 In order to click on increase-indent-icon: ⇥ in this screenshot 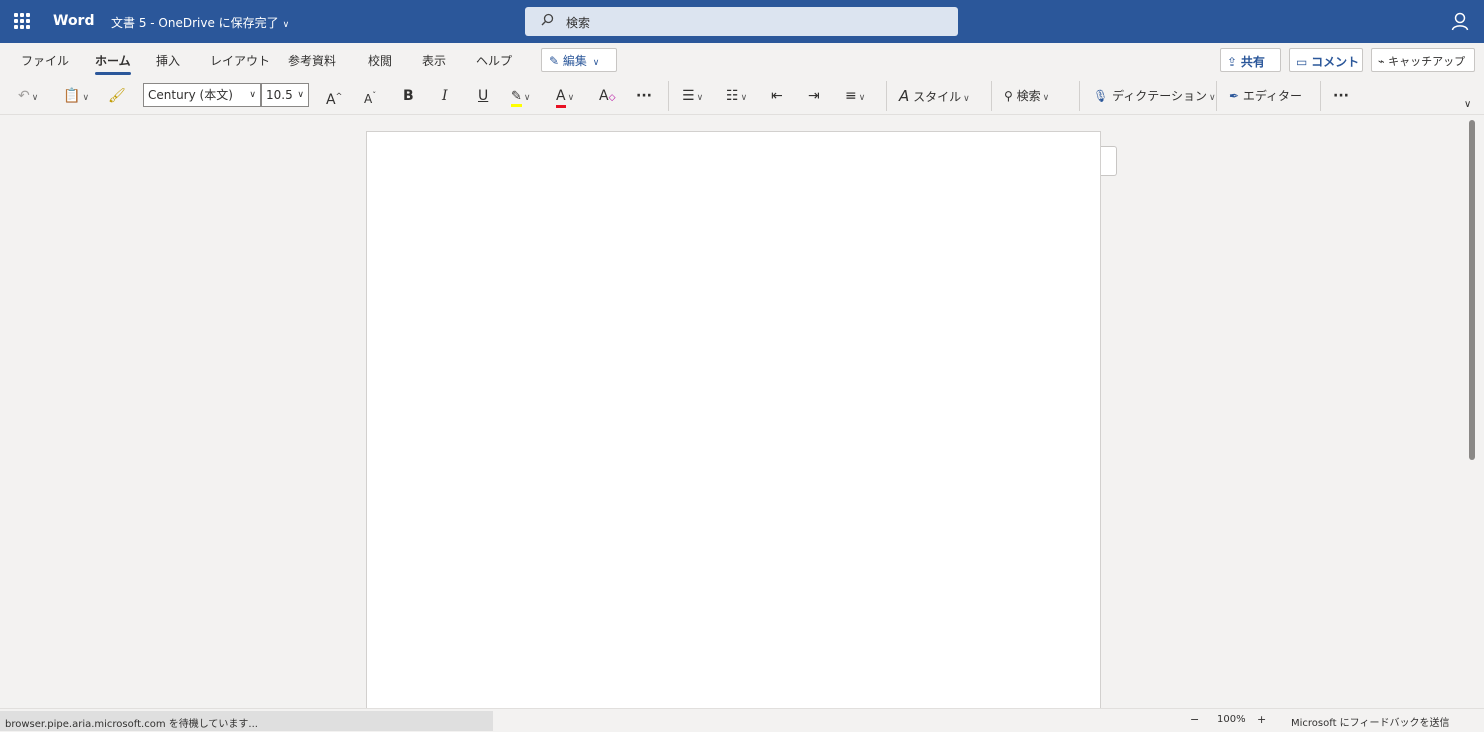, I will do `click(814, 96)`.